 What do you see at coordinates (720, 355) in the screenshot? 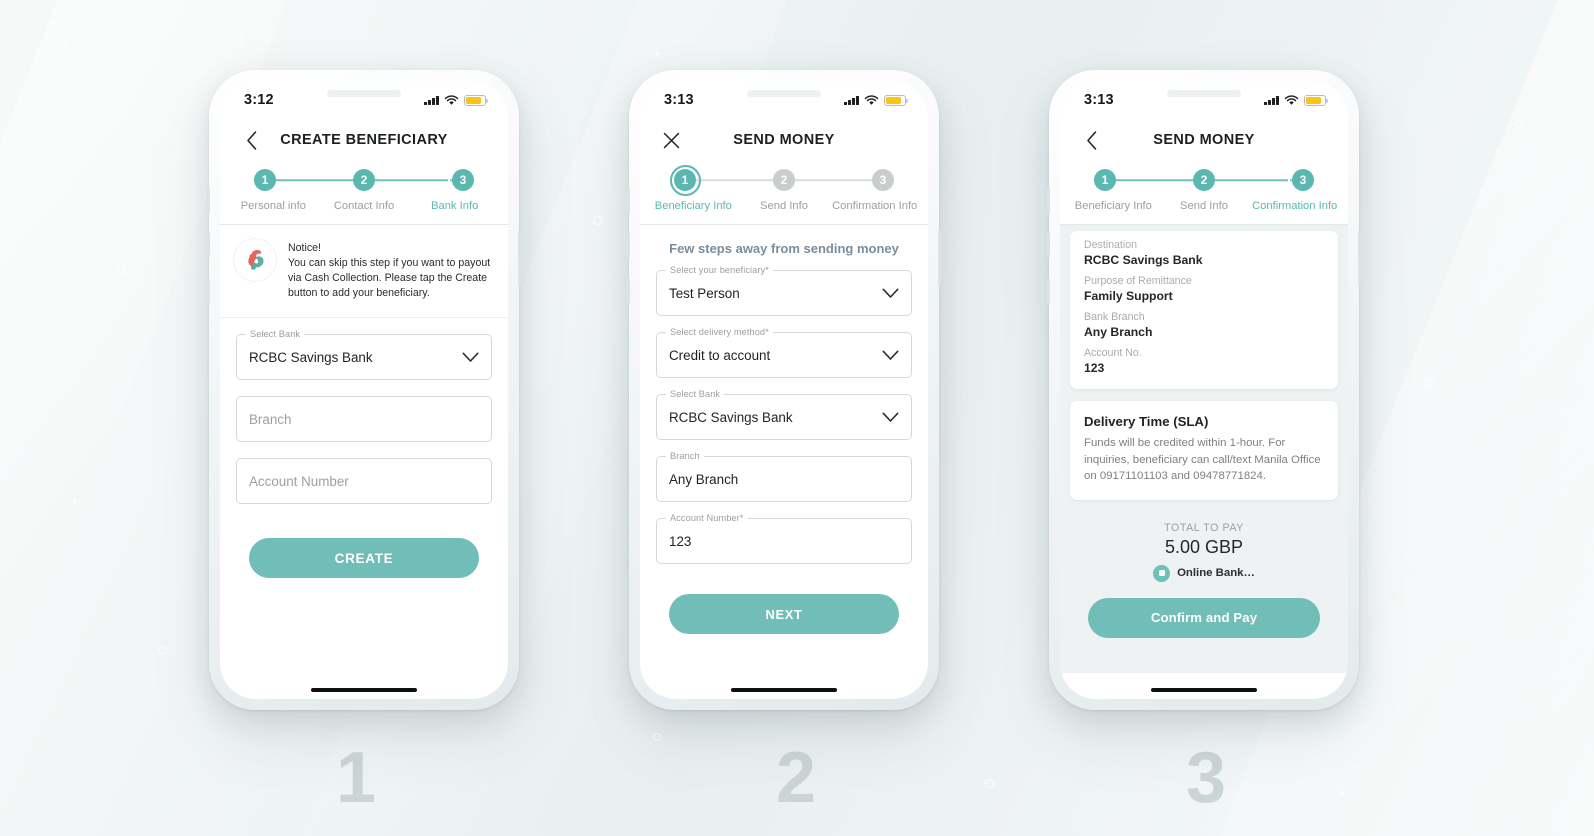
I see `select-delivery-method-value: Credit to account` at bounding box center [720, 355].